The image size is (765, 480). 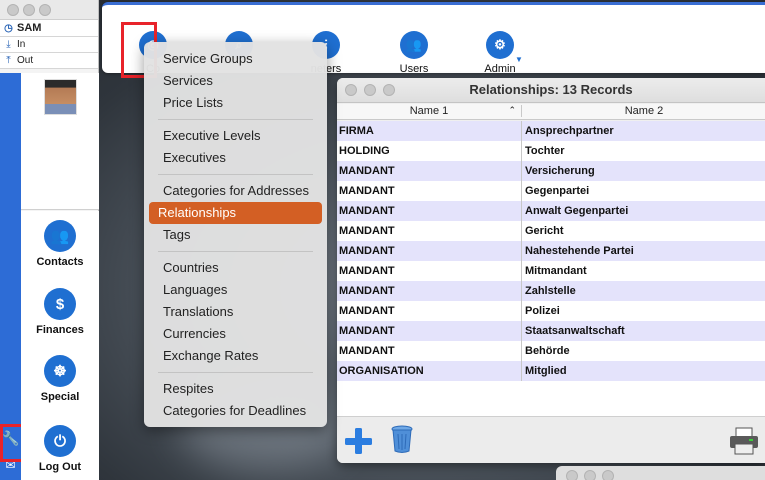 I want to click on relationships-footer, so click(x=551, y=439).